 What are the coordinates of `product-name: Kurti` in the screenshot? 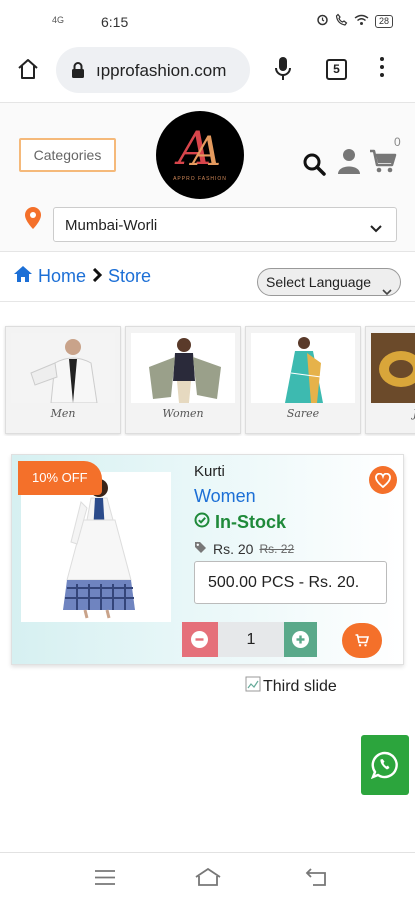 It's located at (209, 471).